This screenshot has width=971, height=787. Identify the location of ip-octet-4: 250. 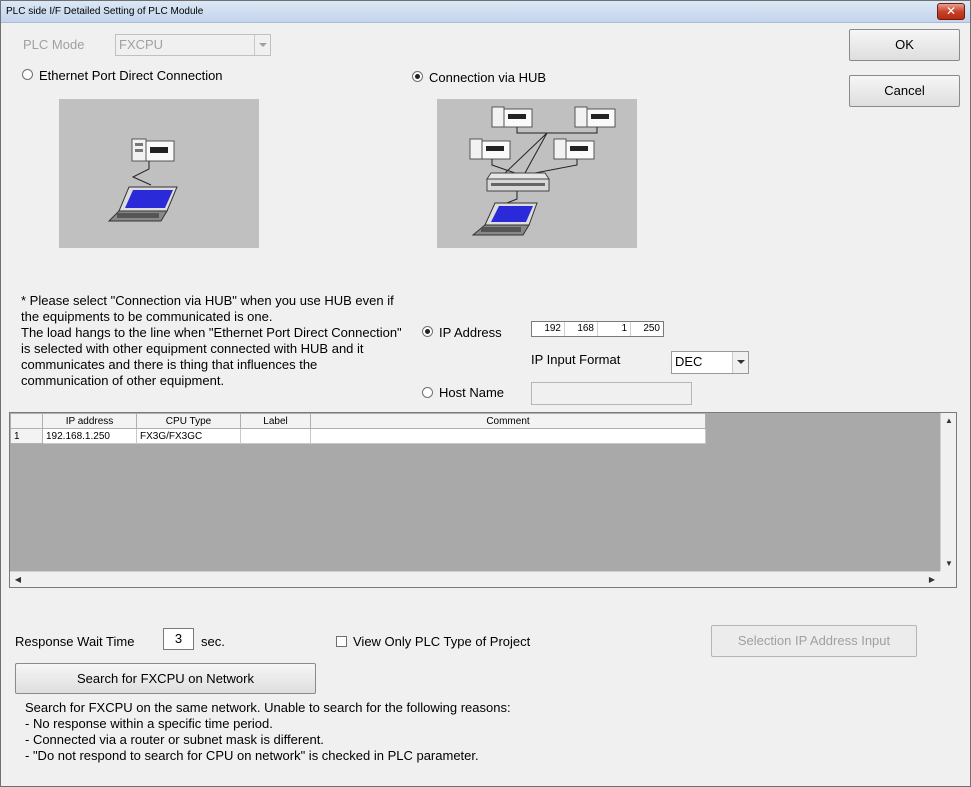
(647, 329).